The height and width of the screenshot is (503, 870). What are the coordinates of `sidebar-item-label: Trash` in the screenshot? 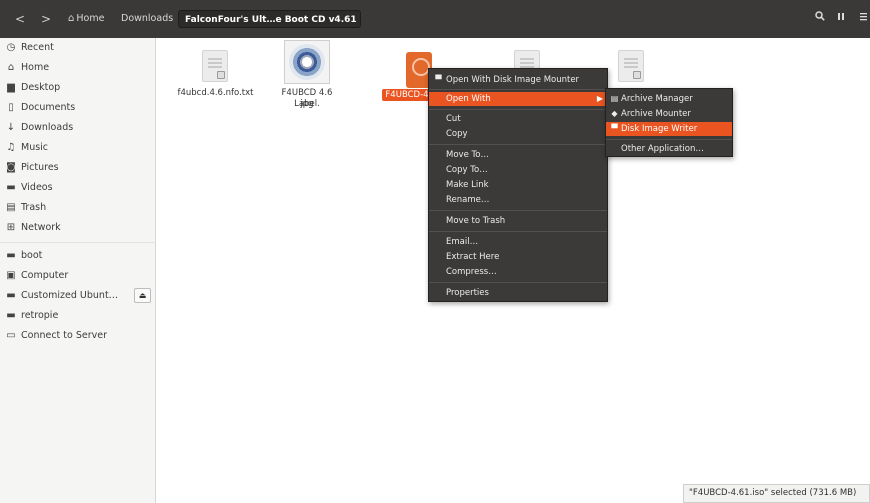 It's located at (34, 207).